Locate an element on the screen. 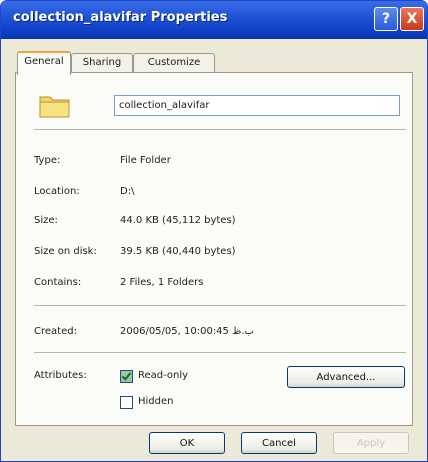 This screenshot has width=428, height=462. folder-name-input is located at coordinates (257, 105).